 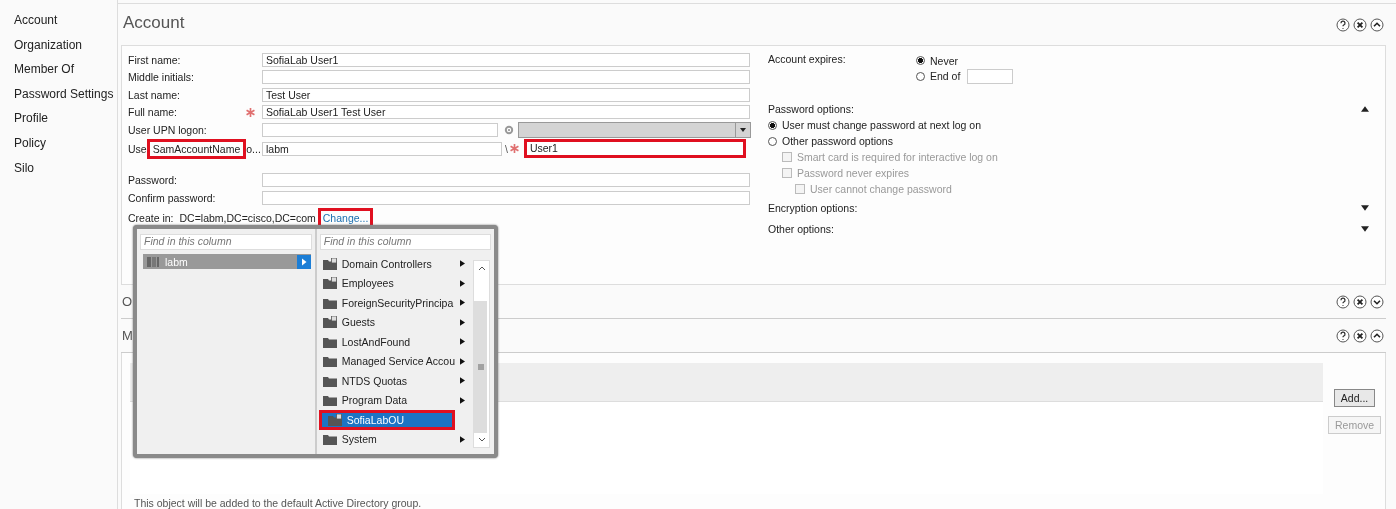 I want to click on container-item: Managed Service Accou, so click(x=394, y=361).